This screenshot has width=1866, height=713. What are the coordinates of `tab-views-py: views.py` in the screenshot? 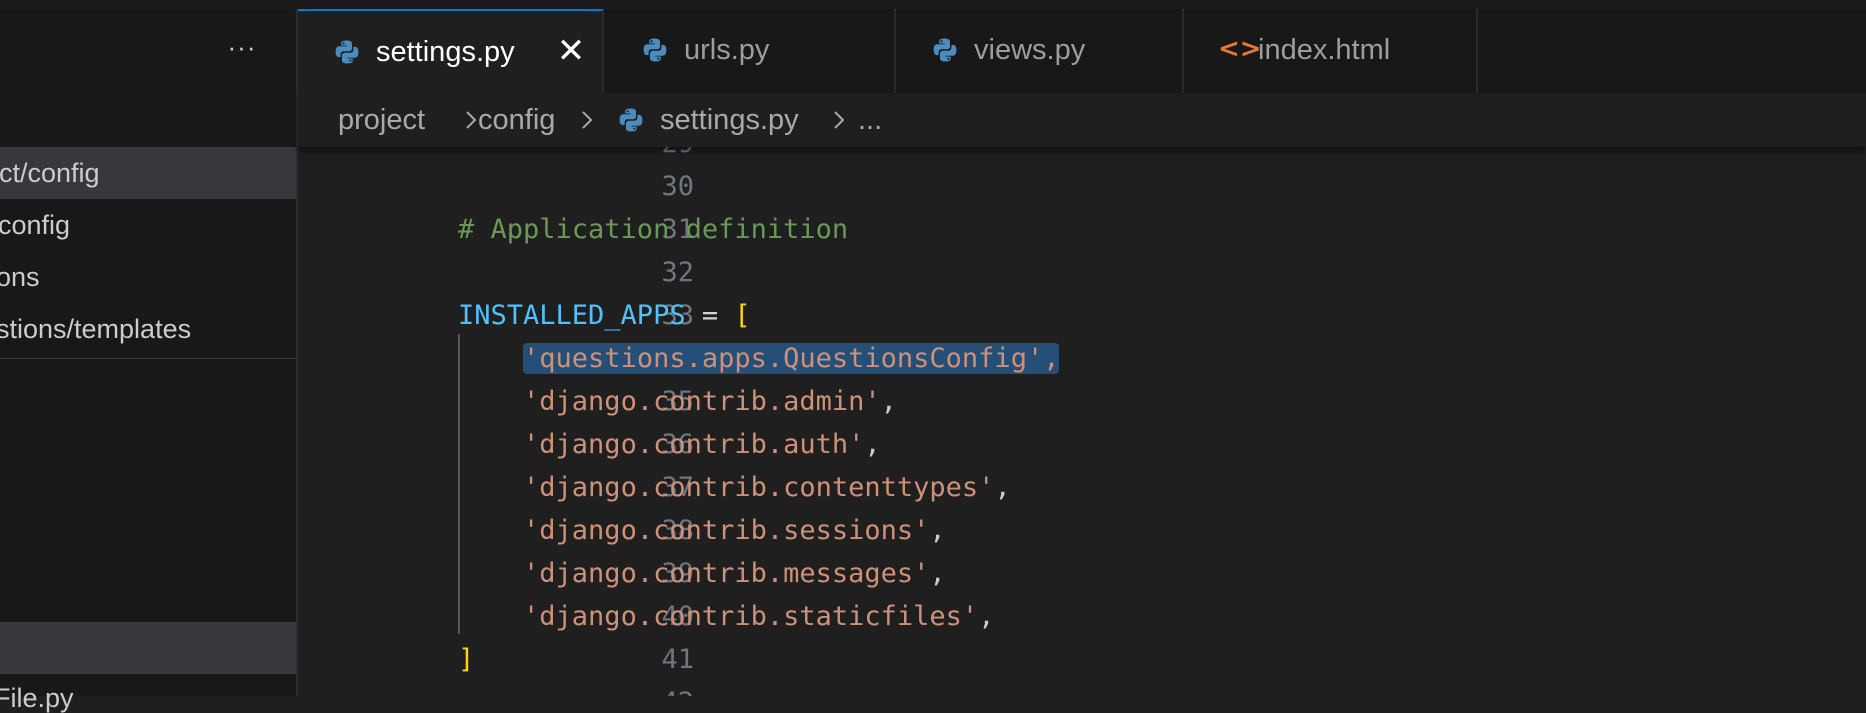 It's located at (1040, 51).